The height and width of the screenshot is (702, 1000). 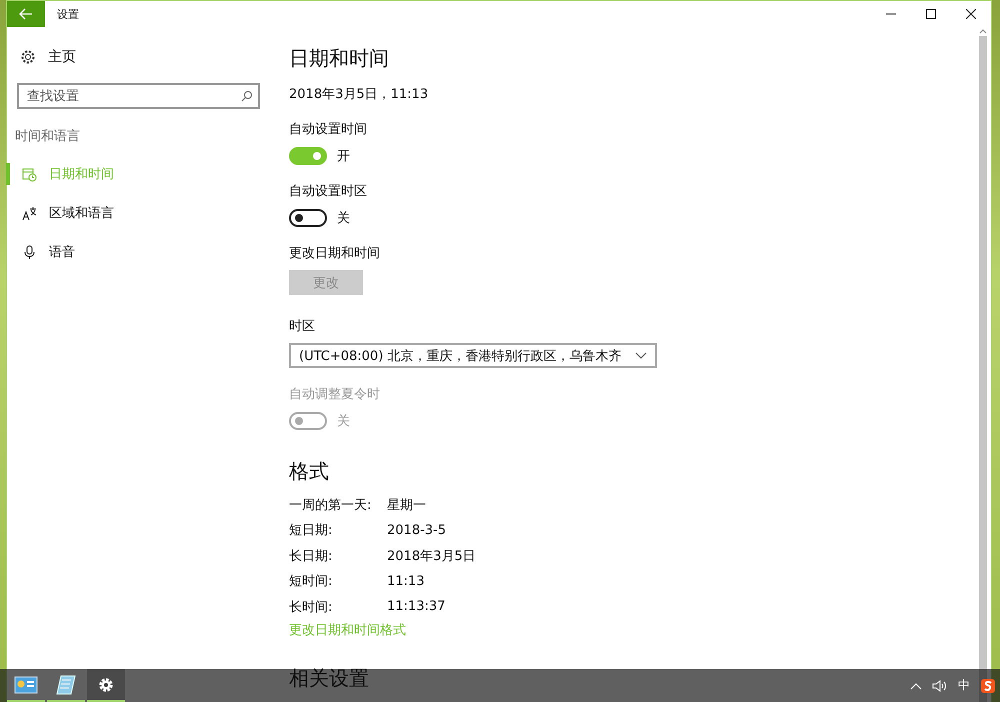 I want to click on current-date-time: 2018年3月5日，11:13, so click(x=359, y=94).